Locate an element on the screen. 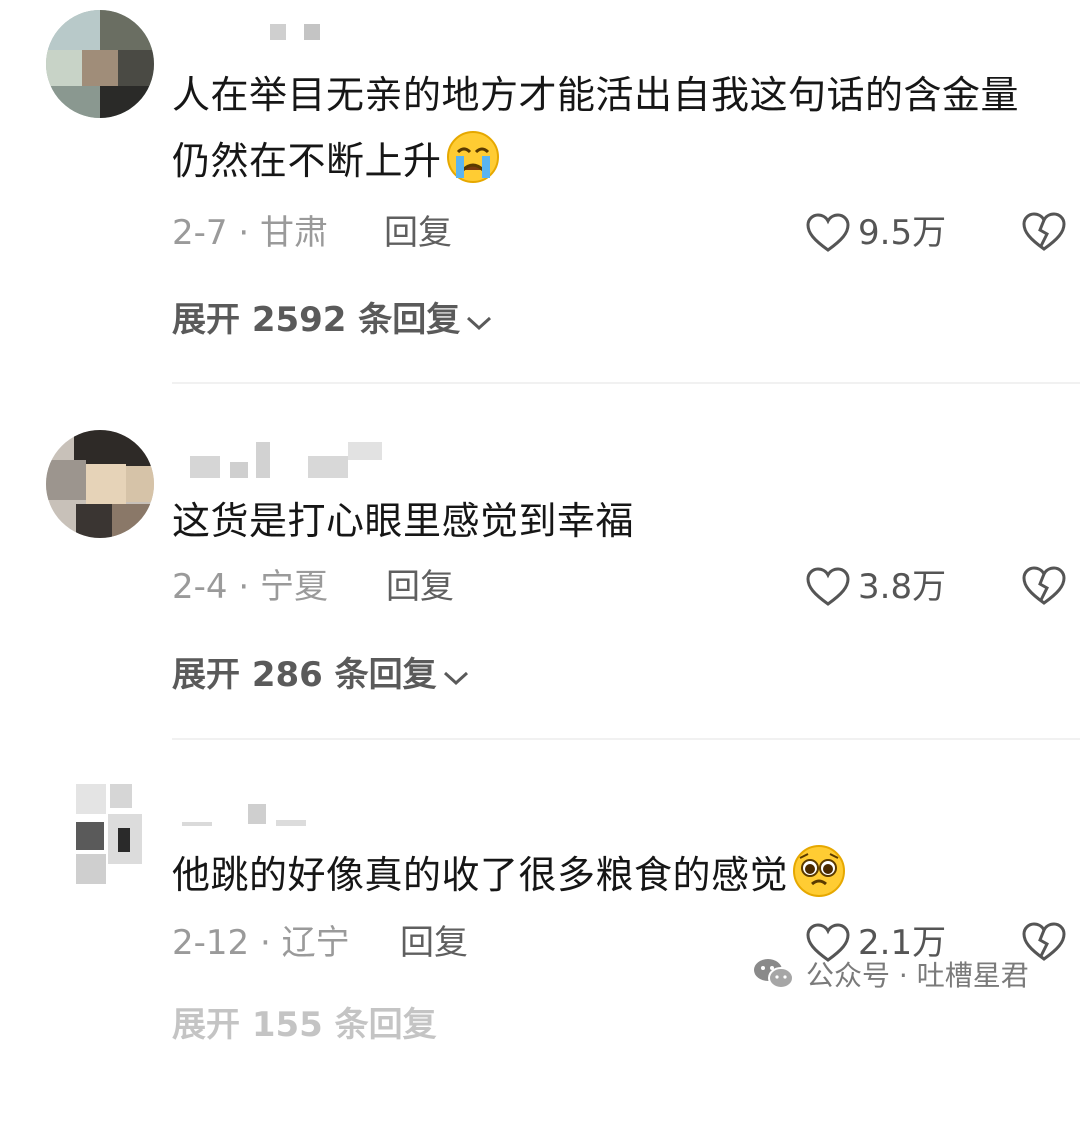 The image size is (1080, 1136). like-button: 3.8万 is located at coordinates (876, 587).